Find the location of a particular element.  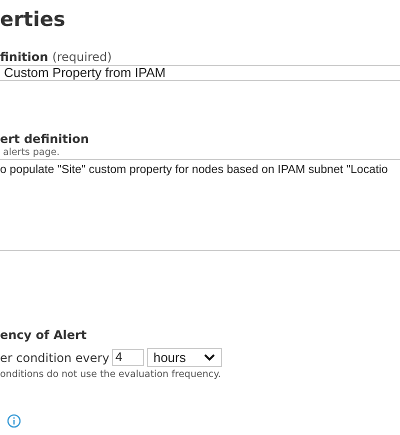

unit-dropdown: hours is located at coordinates (184, 357).